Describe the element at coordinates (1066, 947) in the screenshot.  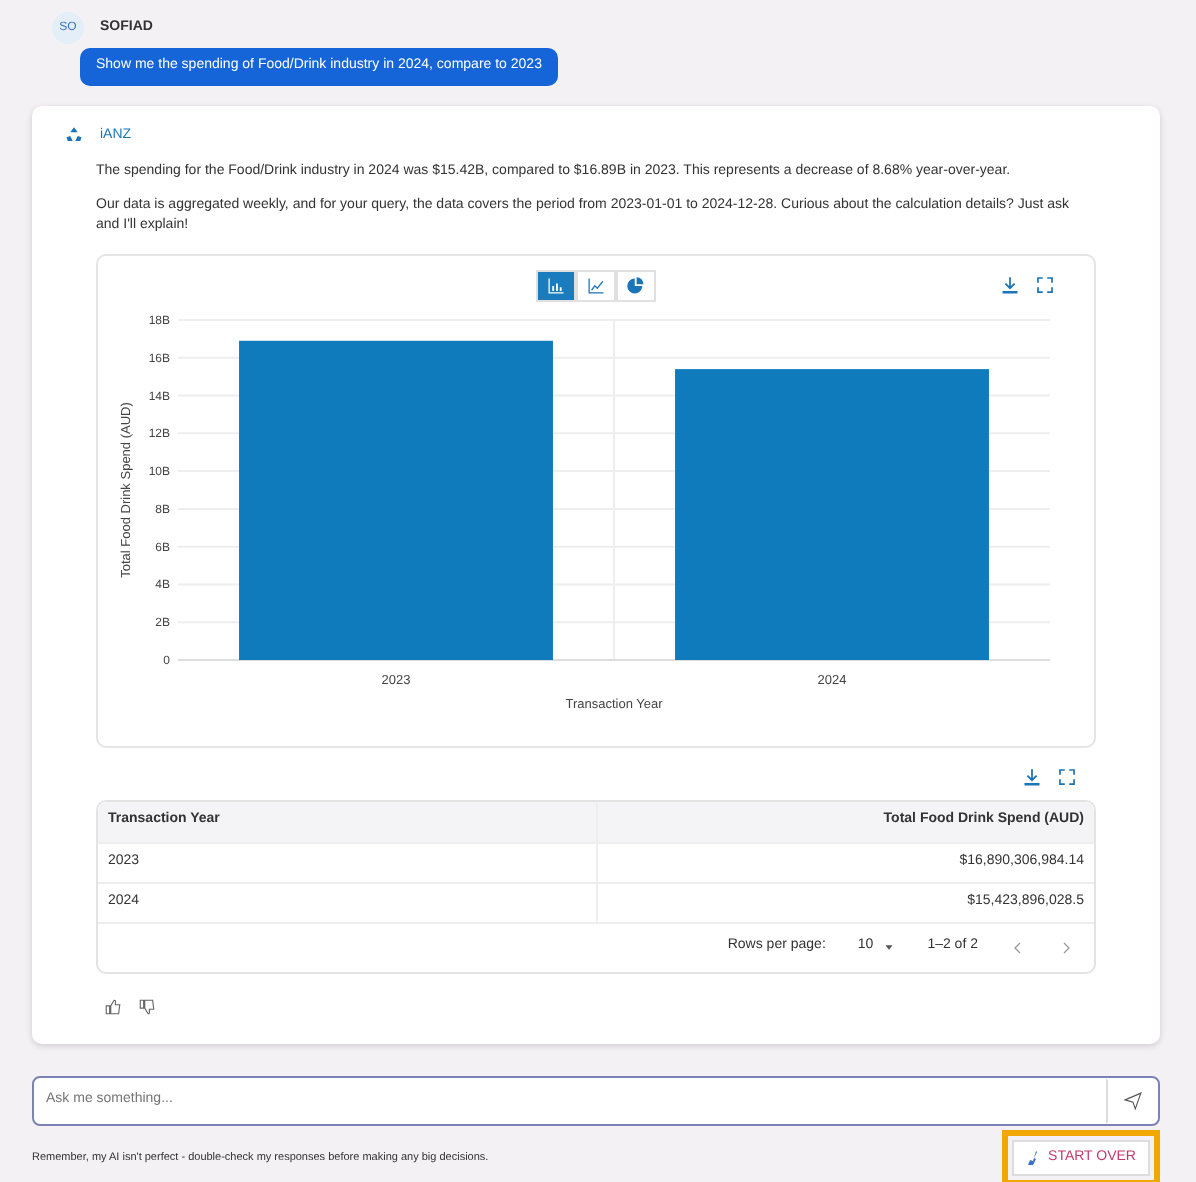
I see `next-page-icon` at that location.